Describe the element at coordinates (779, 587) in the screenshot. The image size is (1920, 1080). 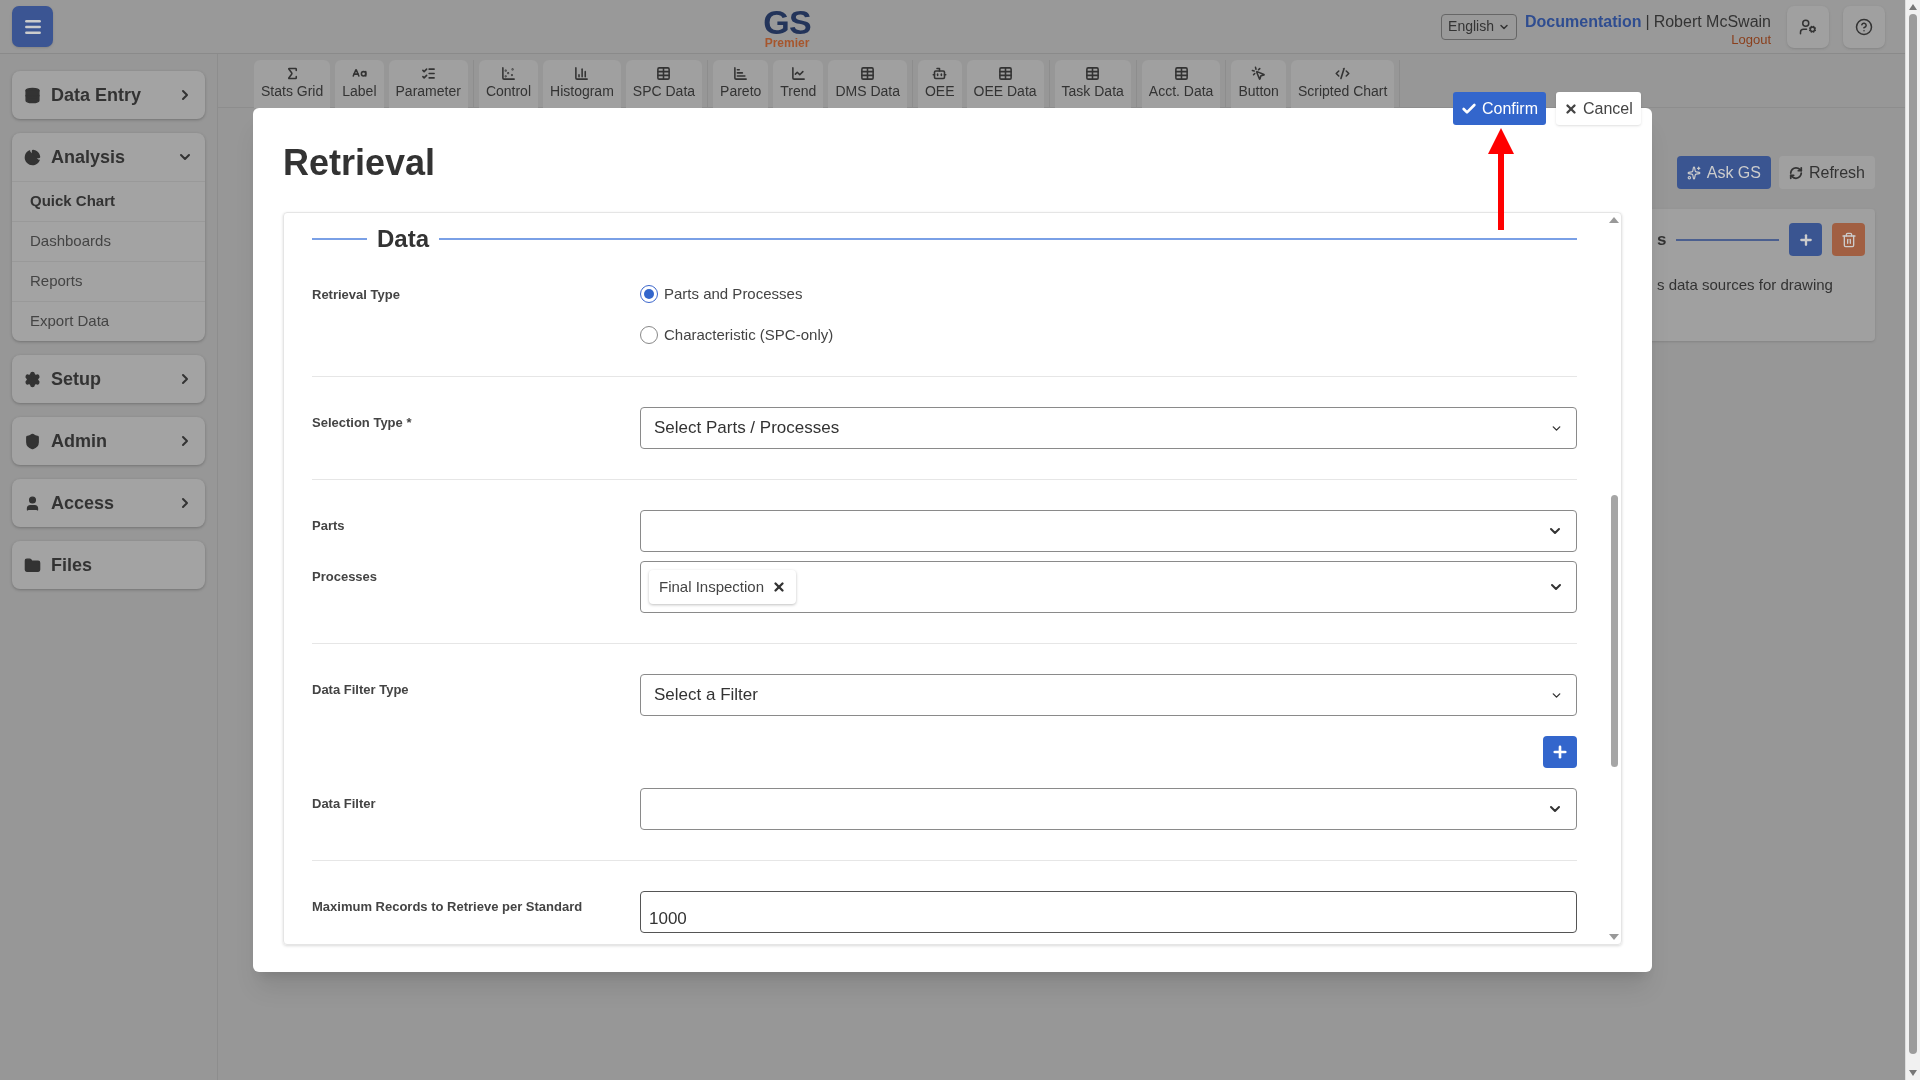
I see `remove-icon` at that location.